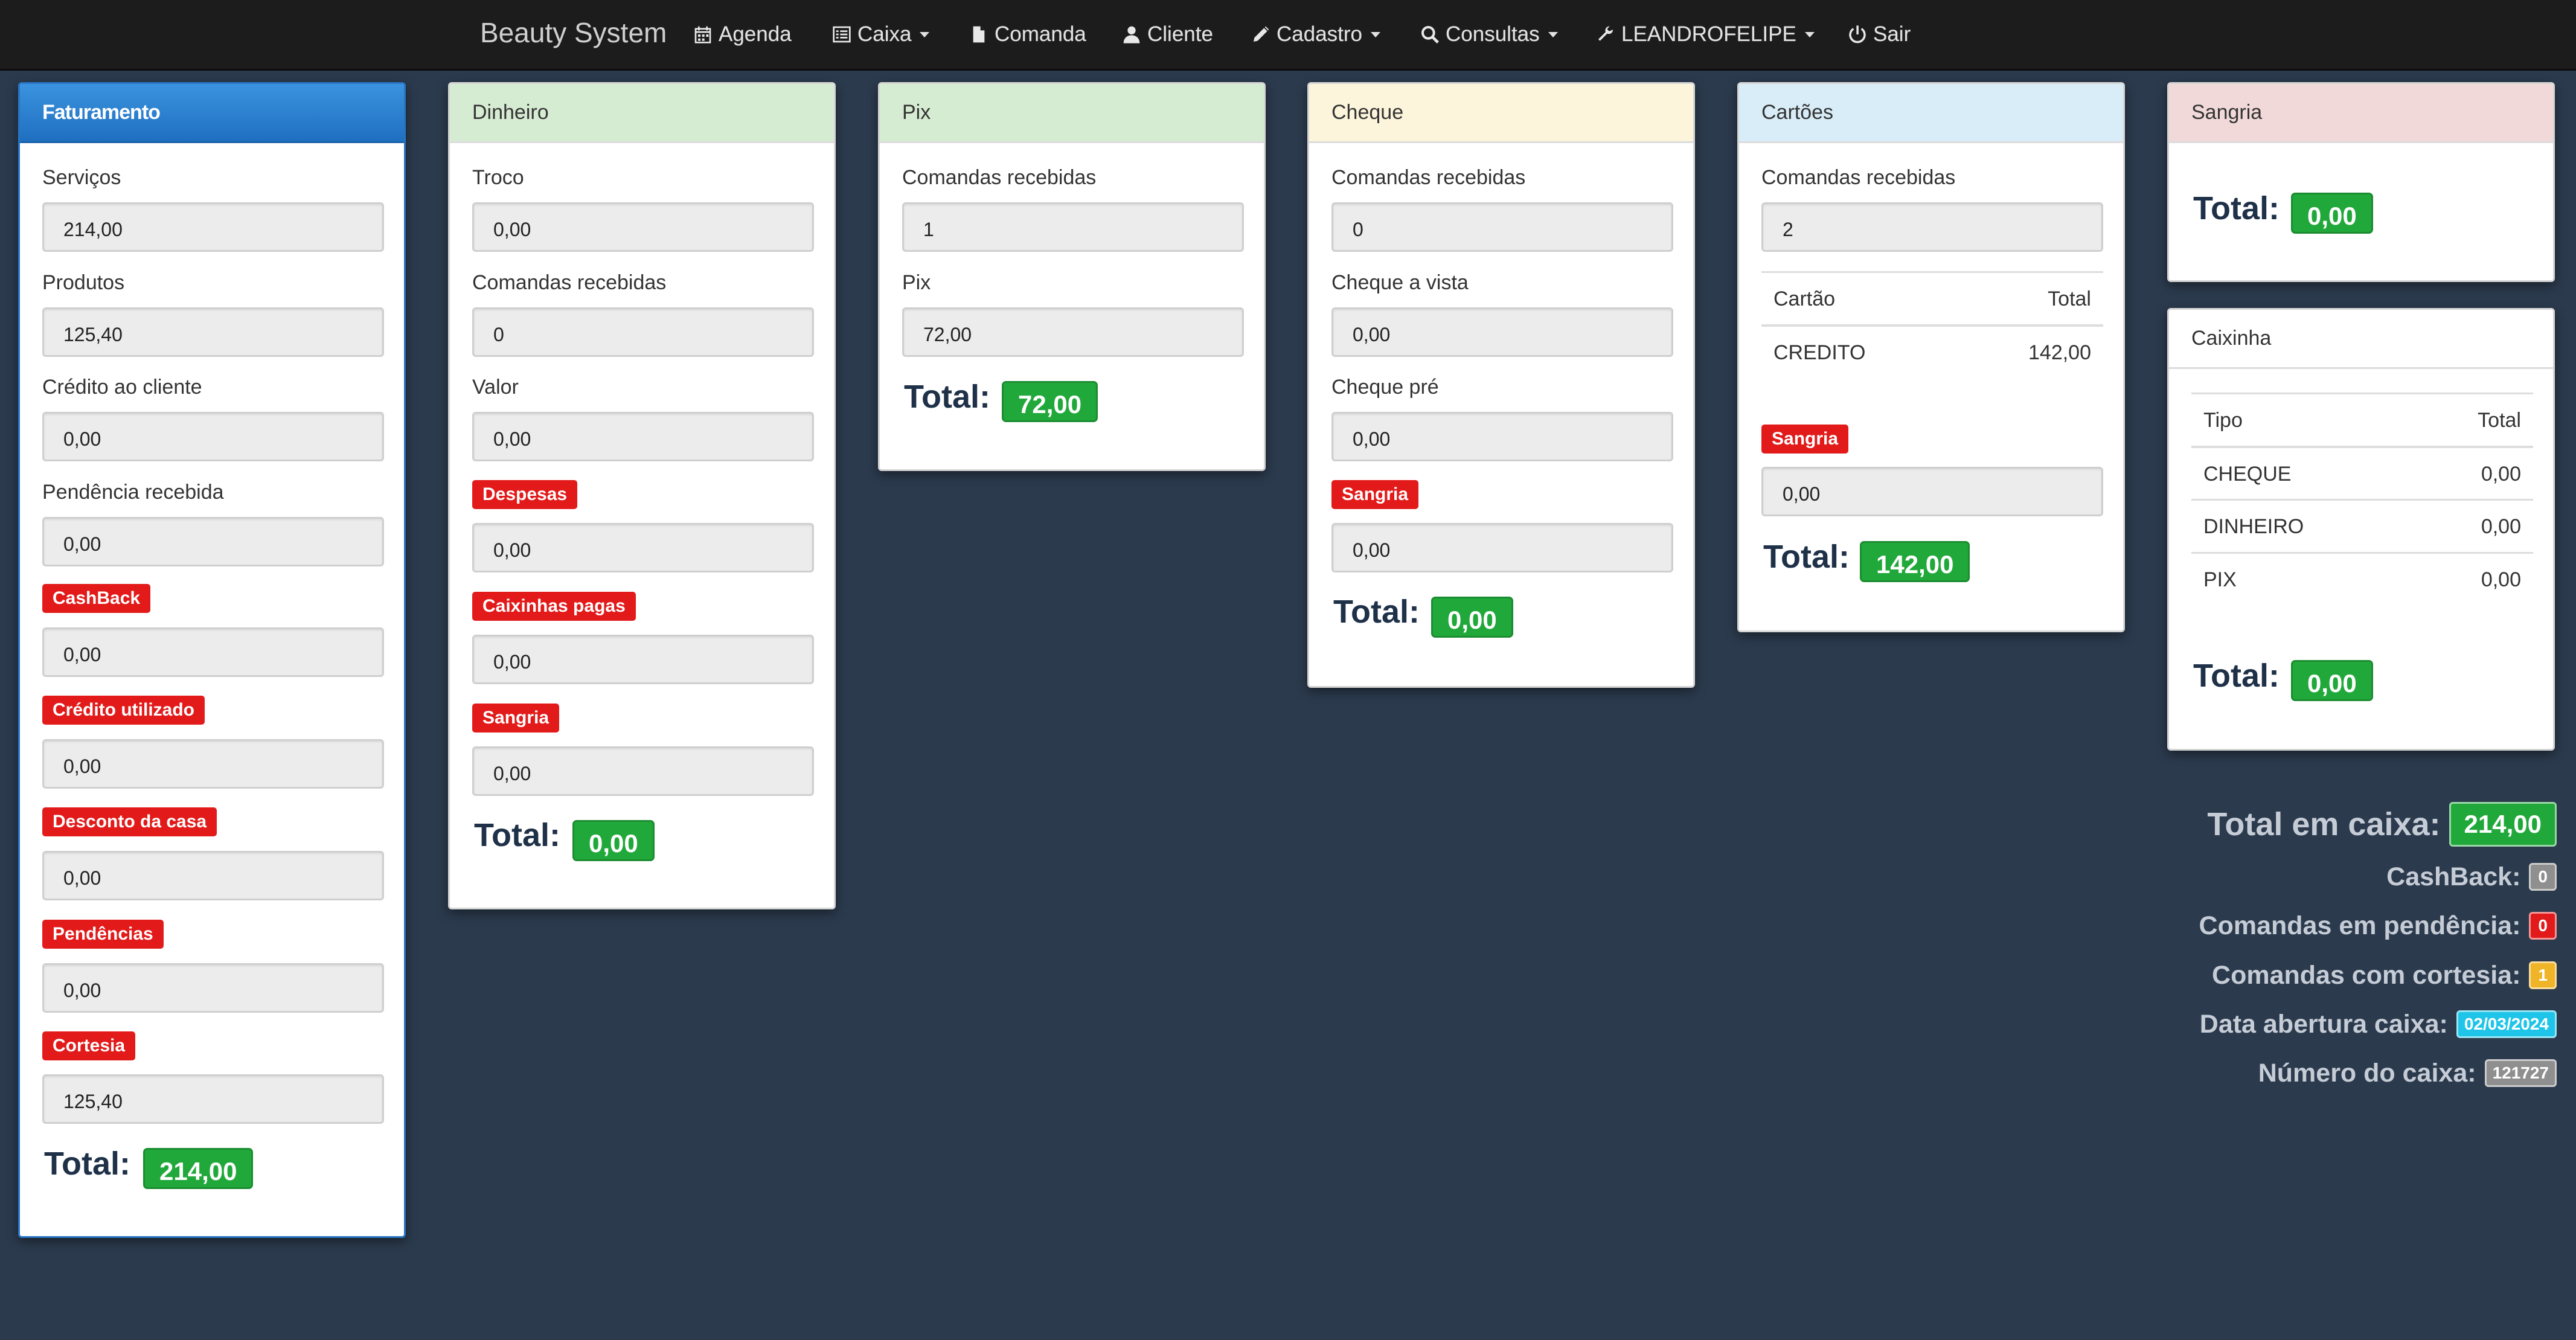  I want to click on comandas-pendencia-badge: 0, so click(2543, 926).